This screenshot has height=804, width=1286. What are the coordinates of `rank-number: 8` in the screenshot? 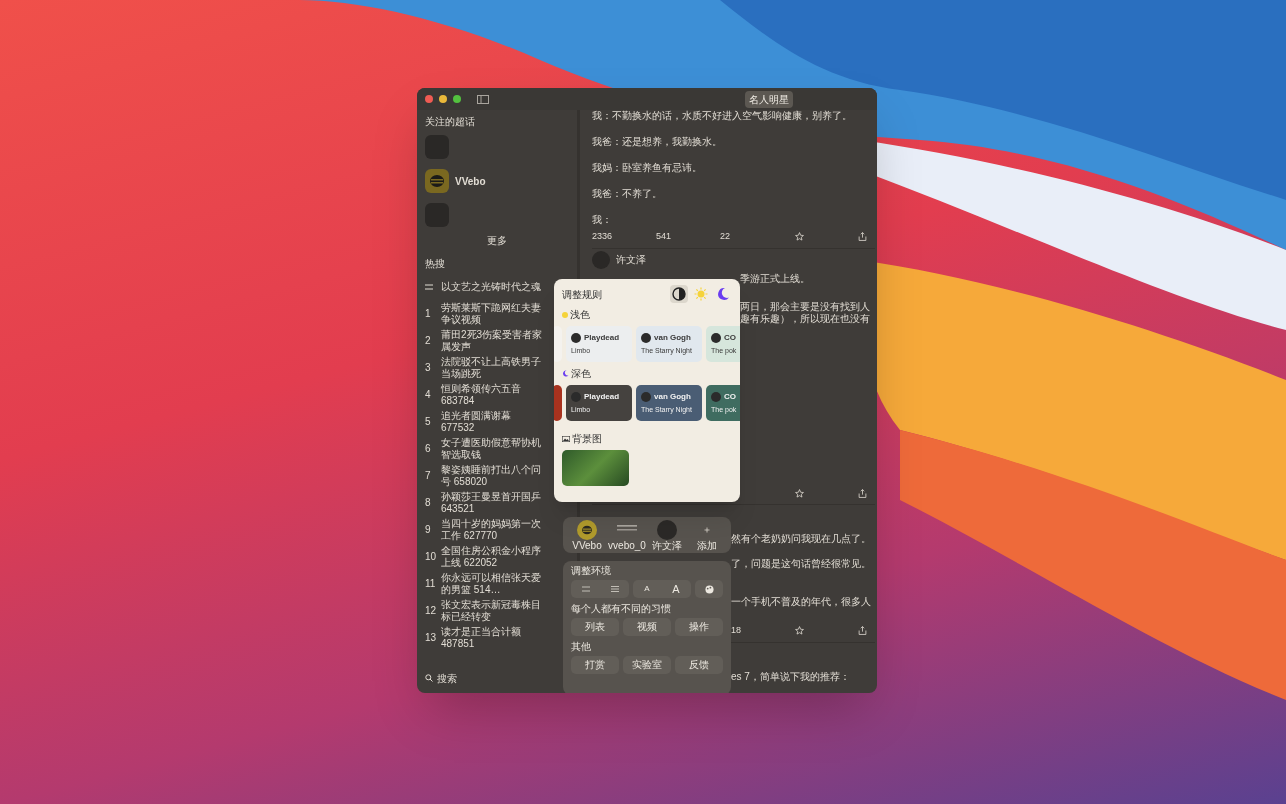 It's located at (428, 502).